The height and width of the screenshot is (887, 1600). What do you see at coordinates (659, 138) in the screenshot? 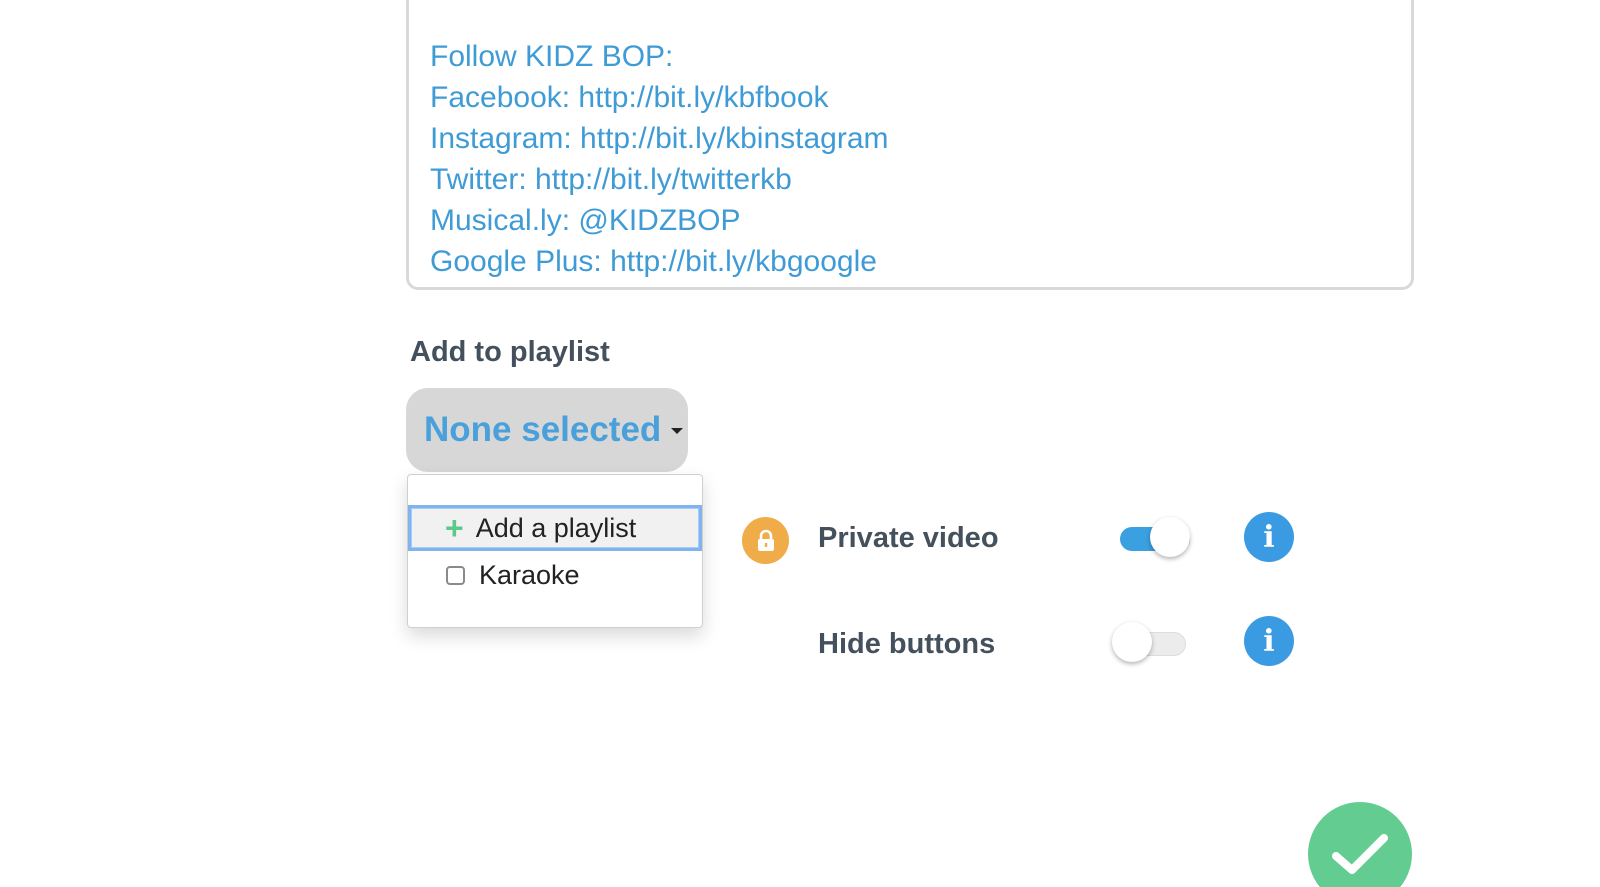
I see `description-line: Instagram: http://bit.ly/kbinstagram` at bounding box center [659, 138].